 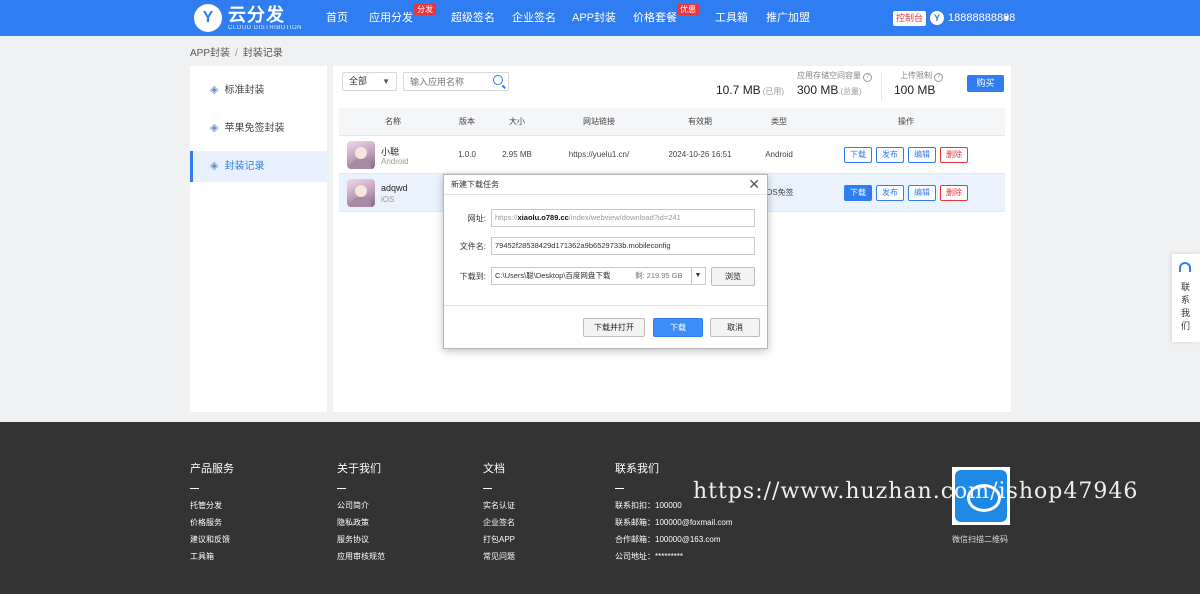 What do you see at coordinates (499, 539) in the screenshot?
I see `footer-link: 打包APP` at bounding box center [499, 539].